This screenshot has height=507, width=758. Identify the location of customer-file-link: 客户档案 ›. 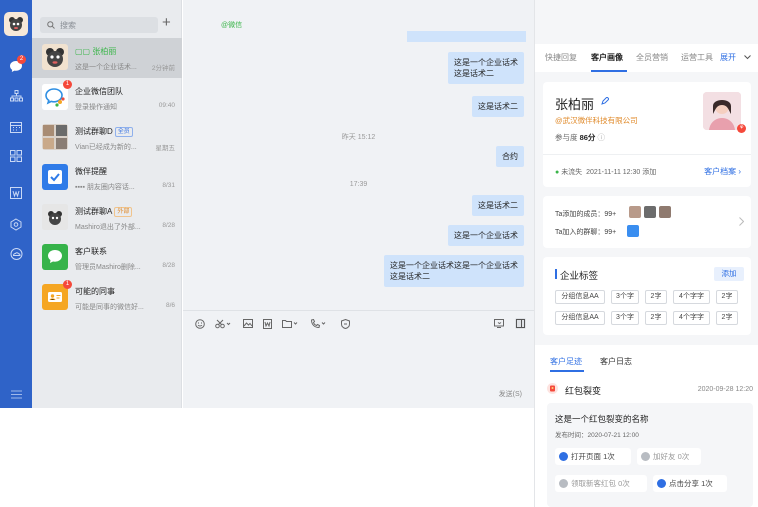
(722, 171).